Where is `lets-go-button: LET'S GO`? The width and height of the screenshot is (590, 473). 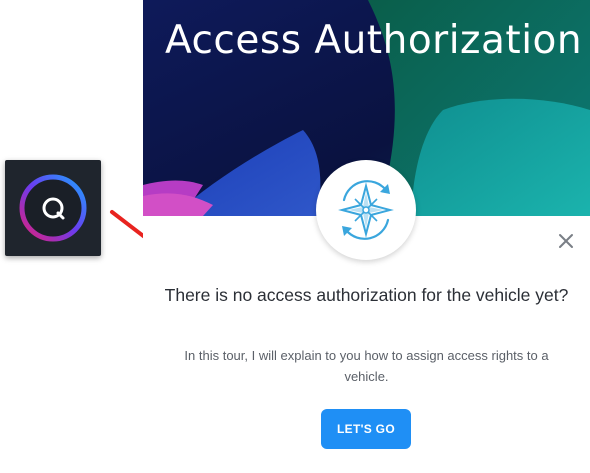
lets-go-button: LET'S GO is located at coordinates (366, 429).